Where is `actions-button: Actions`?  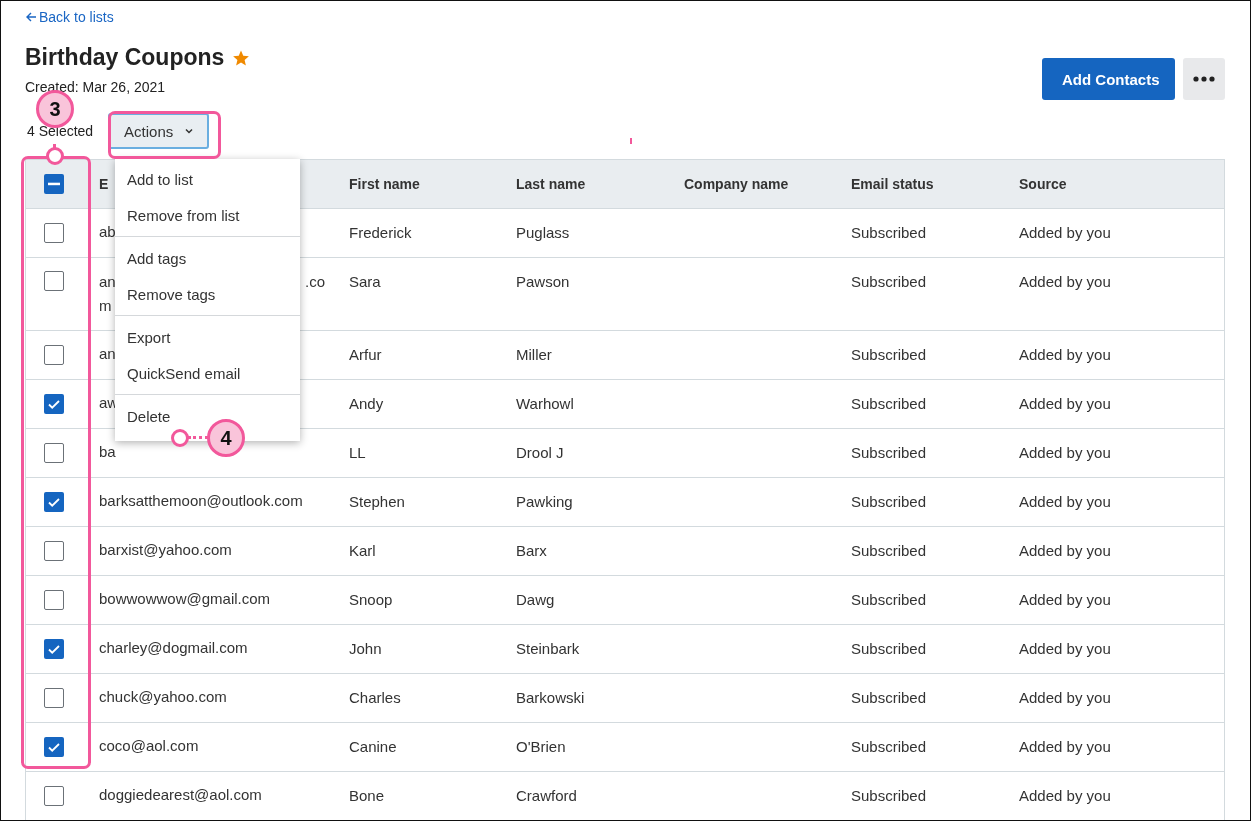
actions-button: Actions is located at coordinates (159, 131).